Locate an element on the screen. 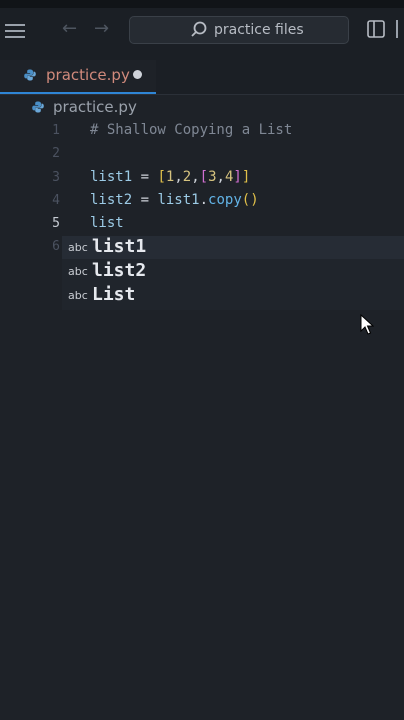 This screenshot has width=404, height=720. code-line: 4 list2 = list1.copy() is located at coordinates (202, 201).